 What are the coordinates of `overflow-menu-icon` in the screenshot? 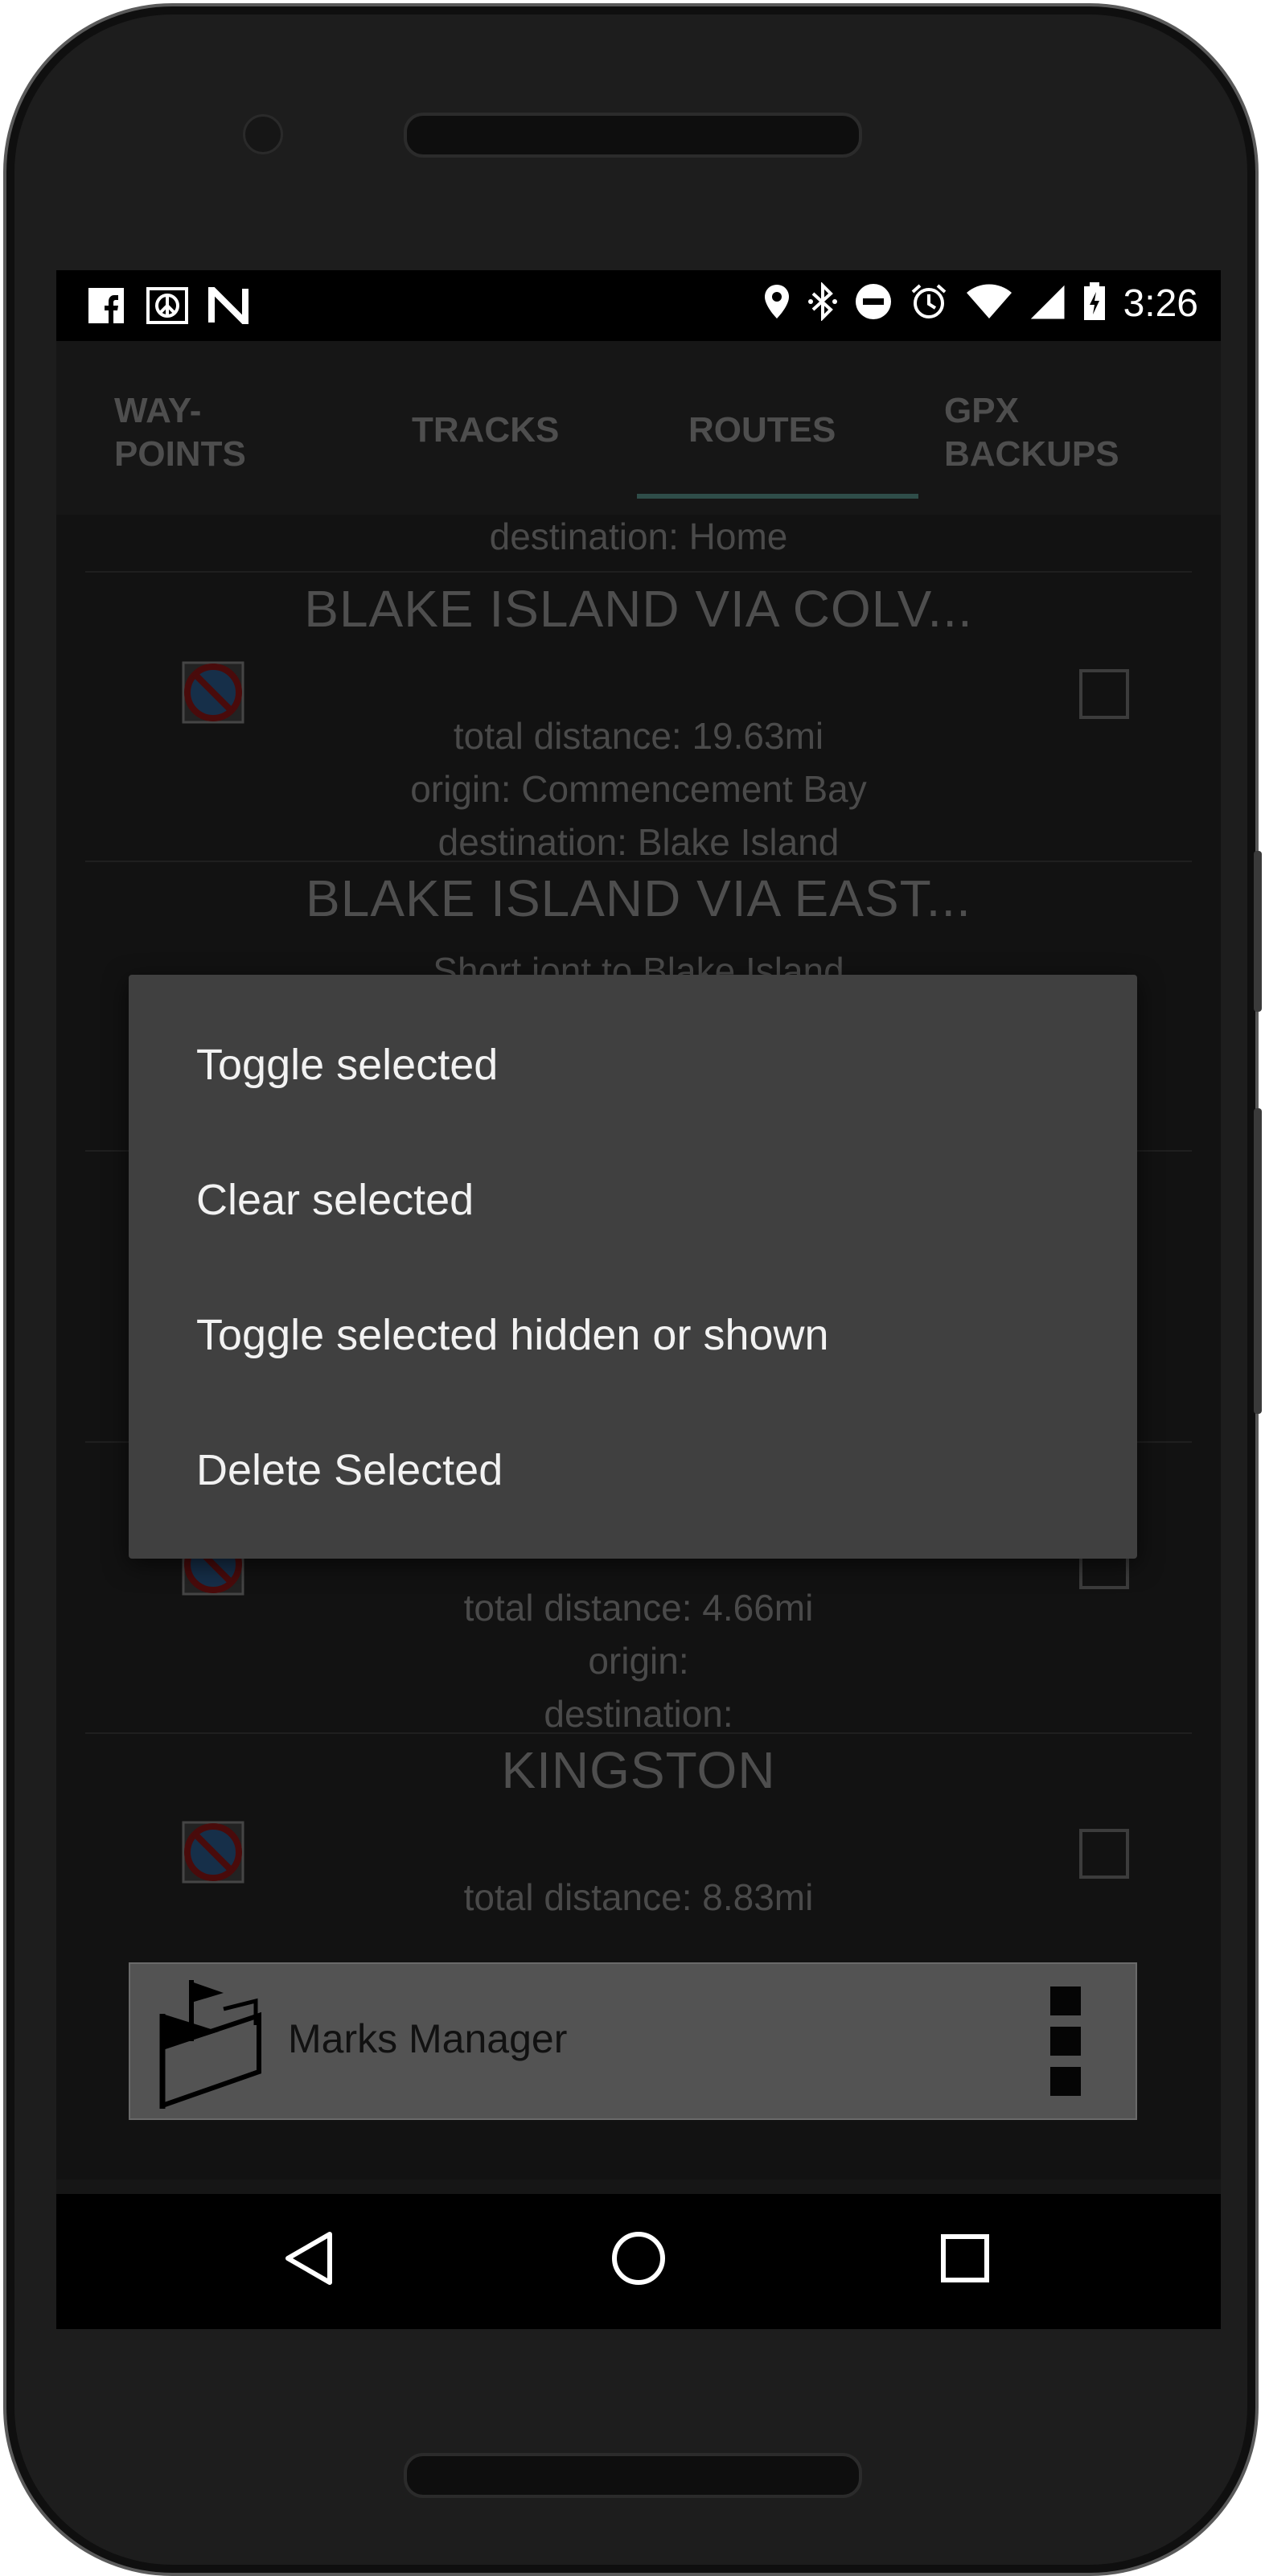 It's located at (1066, 2046).